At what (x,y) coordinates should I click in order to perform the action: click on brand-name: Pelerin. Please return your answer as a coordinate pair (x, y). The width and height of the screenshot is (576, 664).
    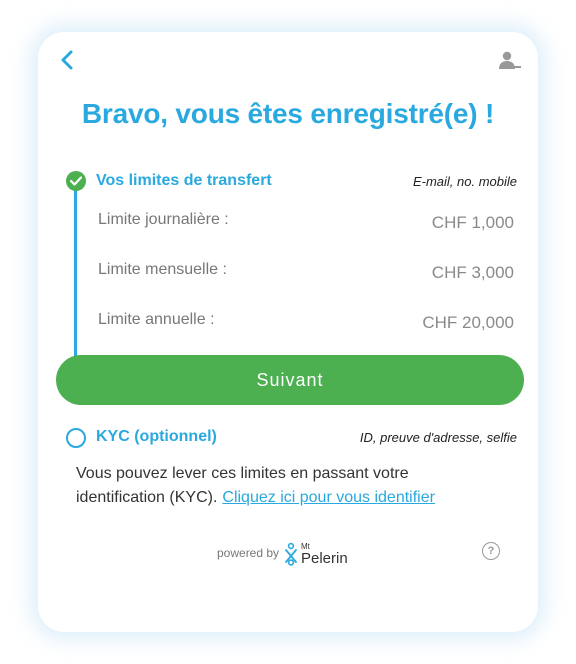
    Looking at the image, I should click on (324, 558).